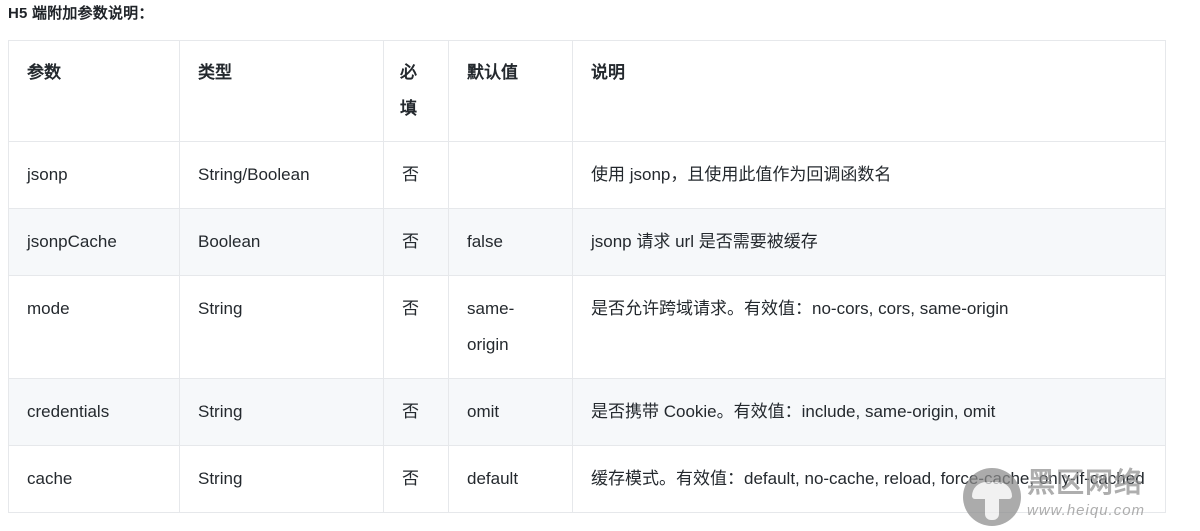  What do you see at coordinates (869, 242) in the screenshot?
I see `cell-description: jsonp 请求 url 是否需要被缓存` at bounding box center [869, 242].